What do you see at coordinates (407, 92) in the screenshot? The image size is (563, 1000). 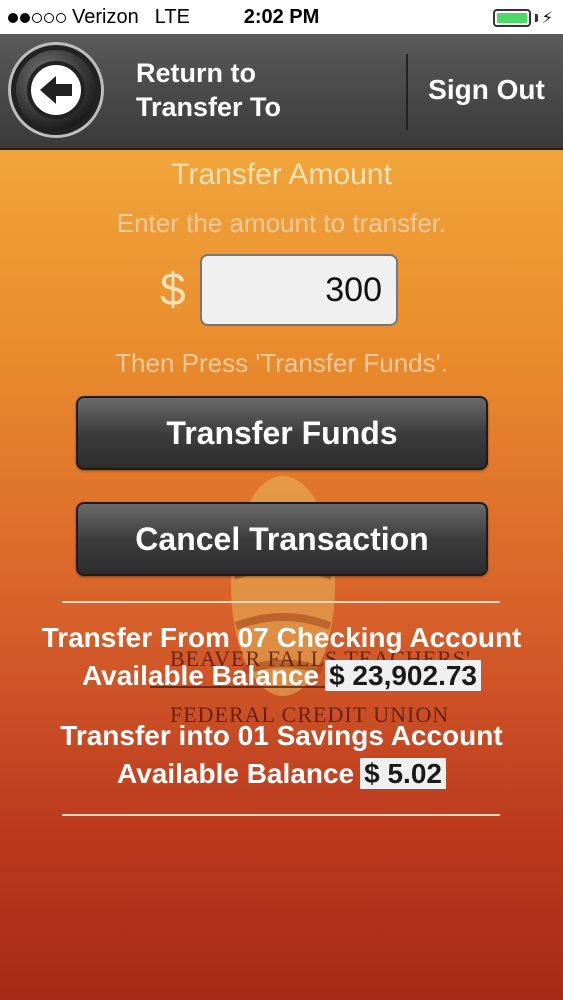 I see `nav-divider` at bounding box center [407, 92].